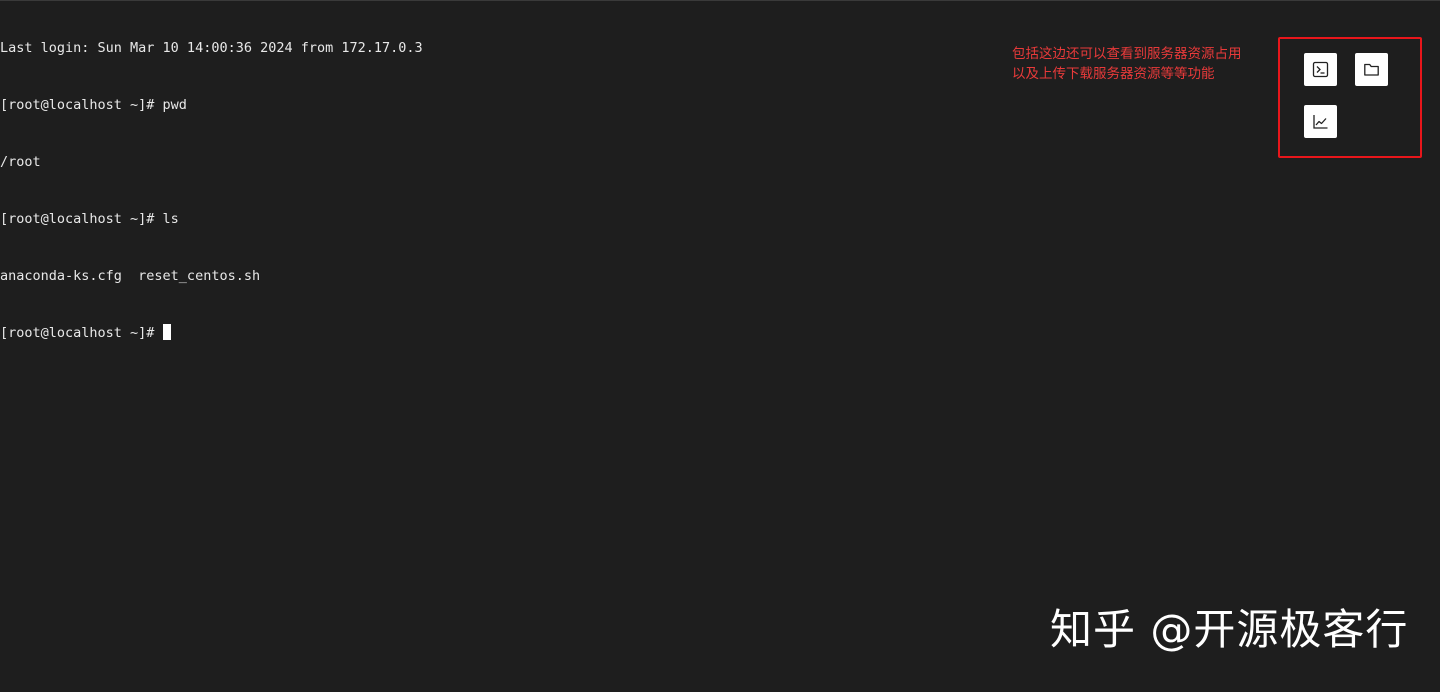 The width and height of the screenshot is (1440, 692). What do you see at coordinates (1113, 74) in the screenshot?
I see `annotation-line-2: 以及上传下载服务器资源等等功能` at bounding box center [1113, 74].